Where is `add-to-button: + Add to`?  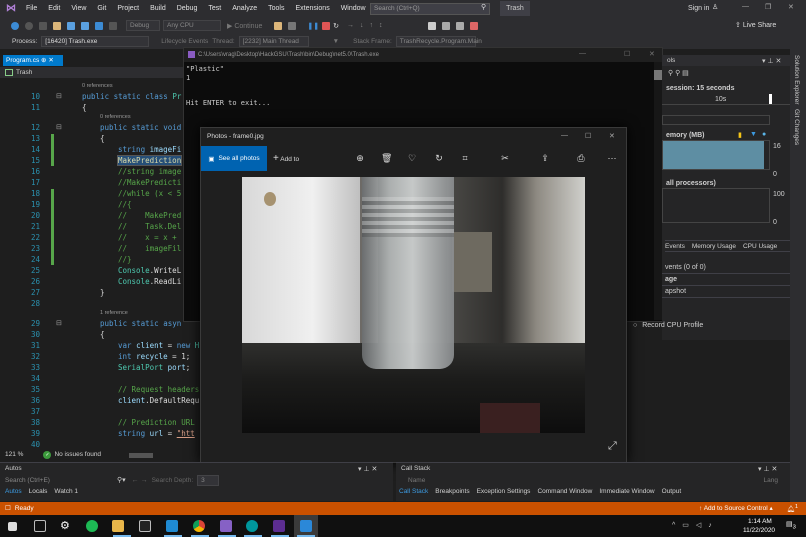 add-to-button: + Add to is located at coordinates (286, 158).